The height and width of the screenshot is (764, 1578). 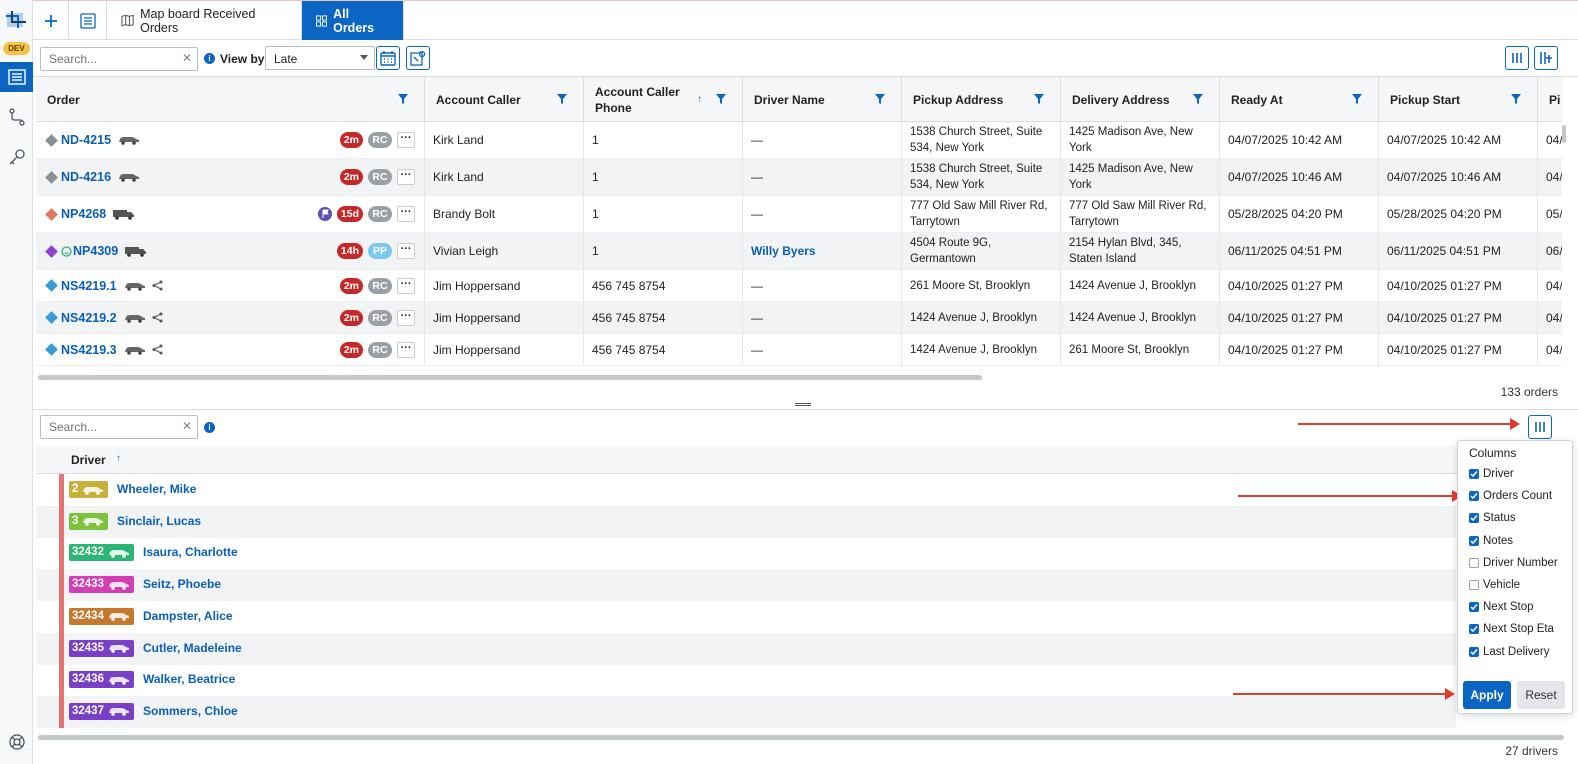 I want to click on drivers-search-input, so click(x=106, y=427).